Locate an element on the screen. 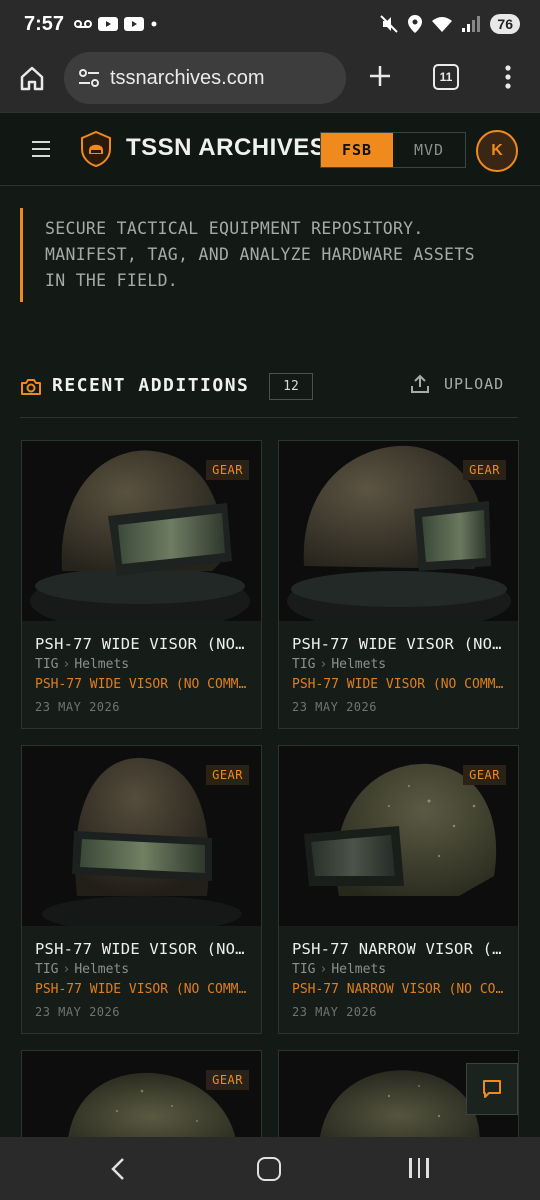  notification-icons is located at coordinates (116, 24).